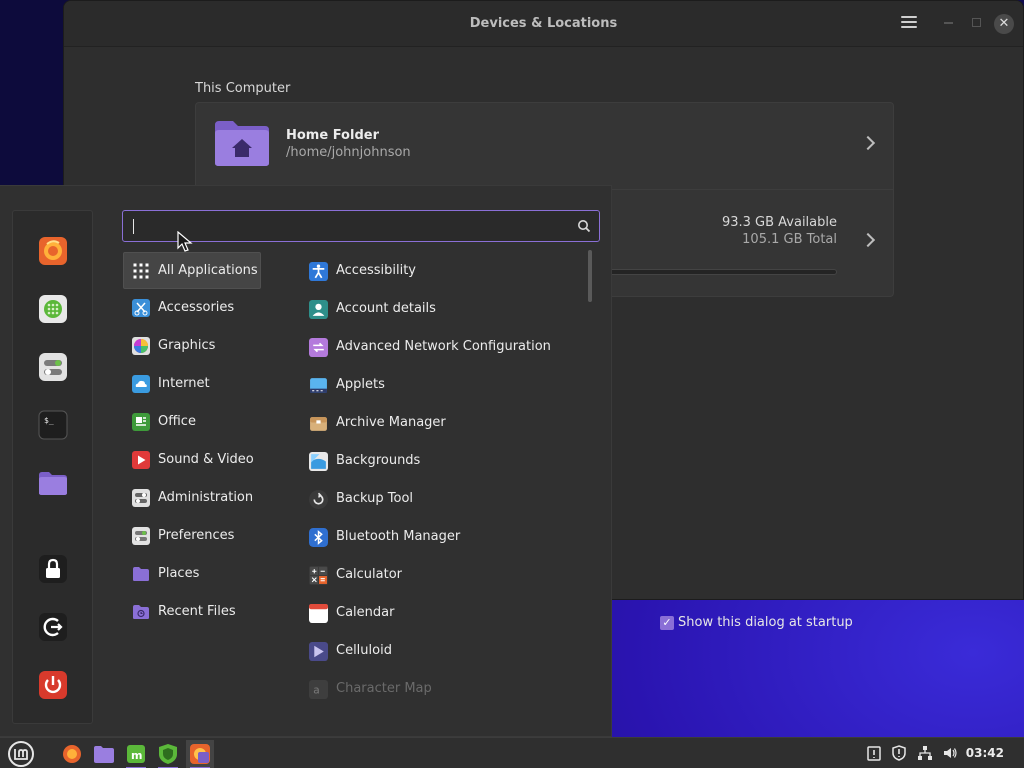  I want to click on category-label: Graphics, so click(187, 345).